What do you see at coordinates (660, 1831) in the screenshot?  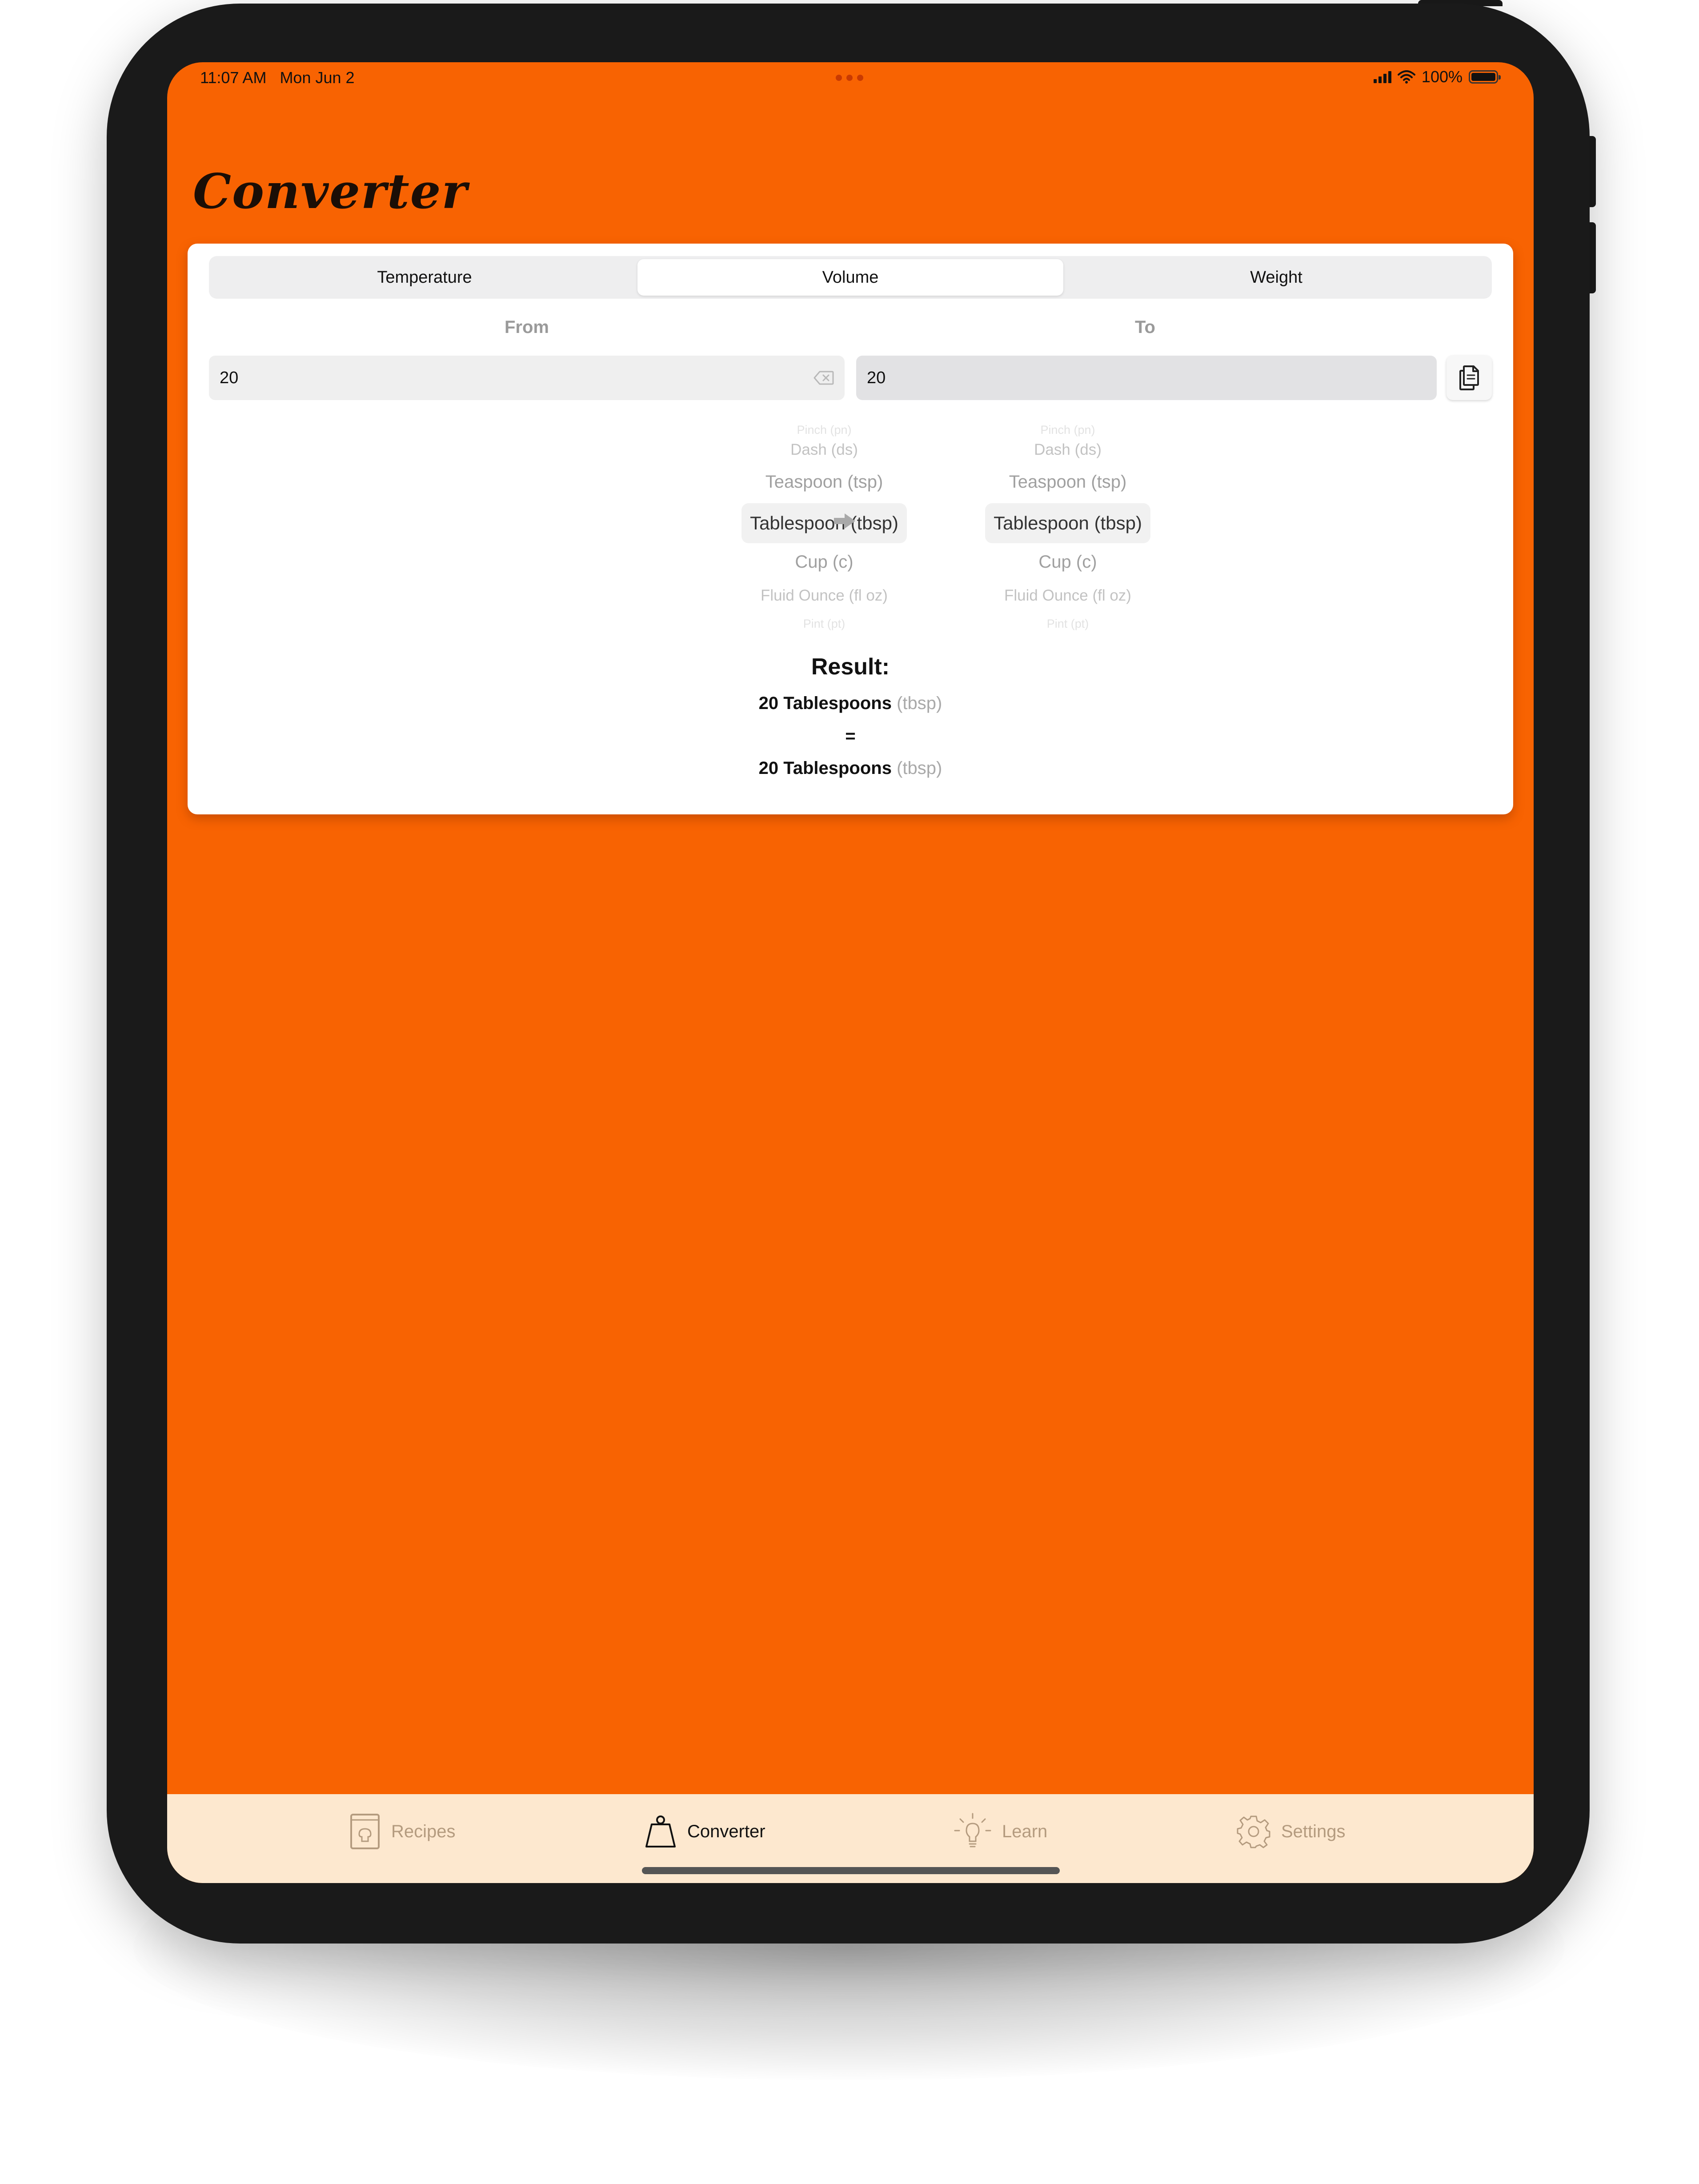 I see `scale-weight-icon` at bounding box center [660, 1831].